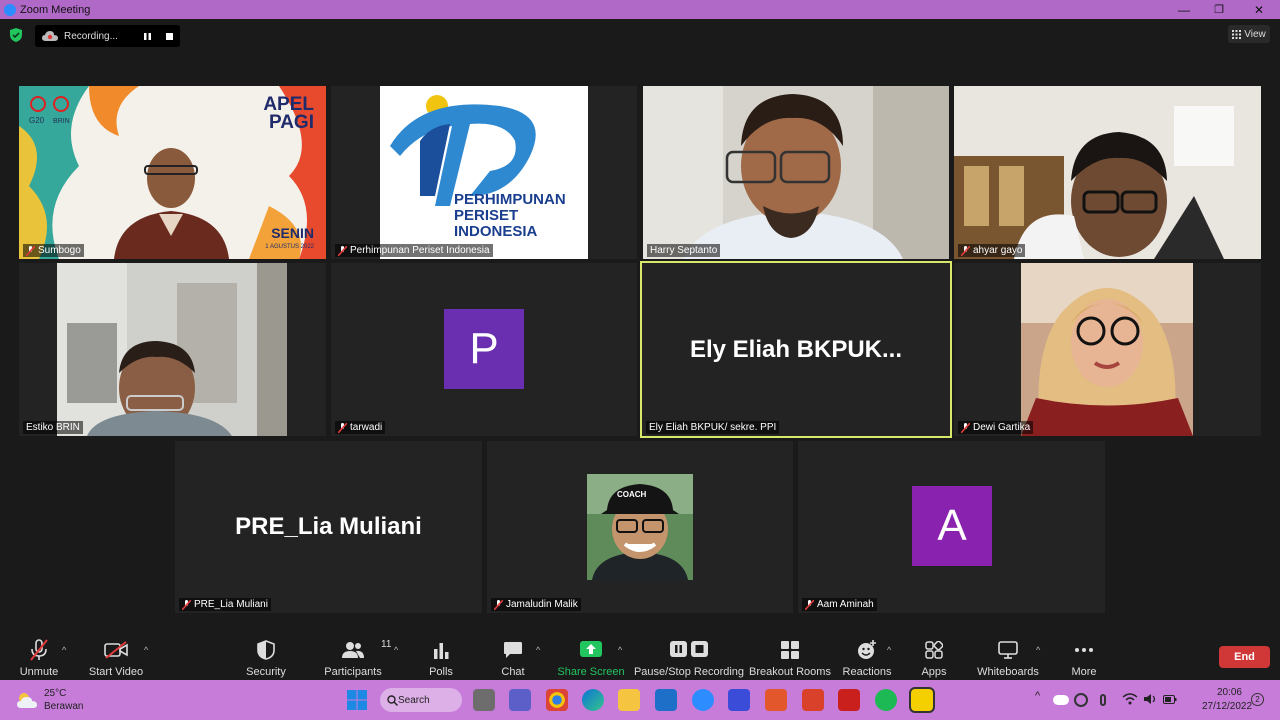  What do you see at coordinates (357, 700) in the screenshot?
I see `windows-start-button` at bounding box center [357, 700].